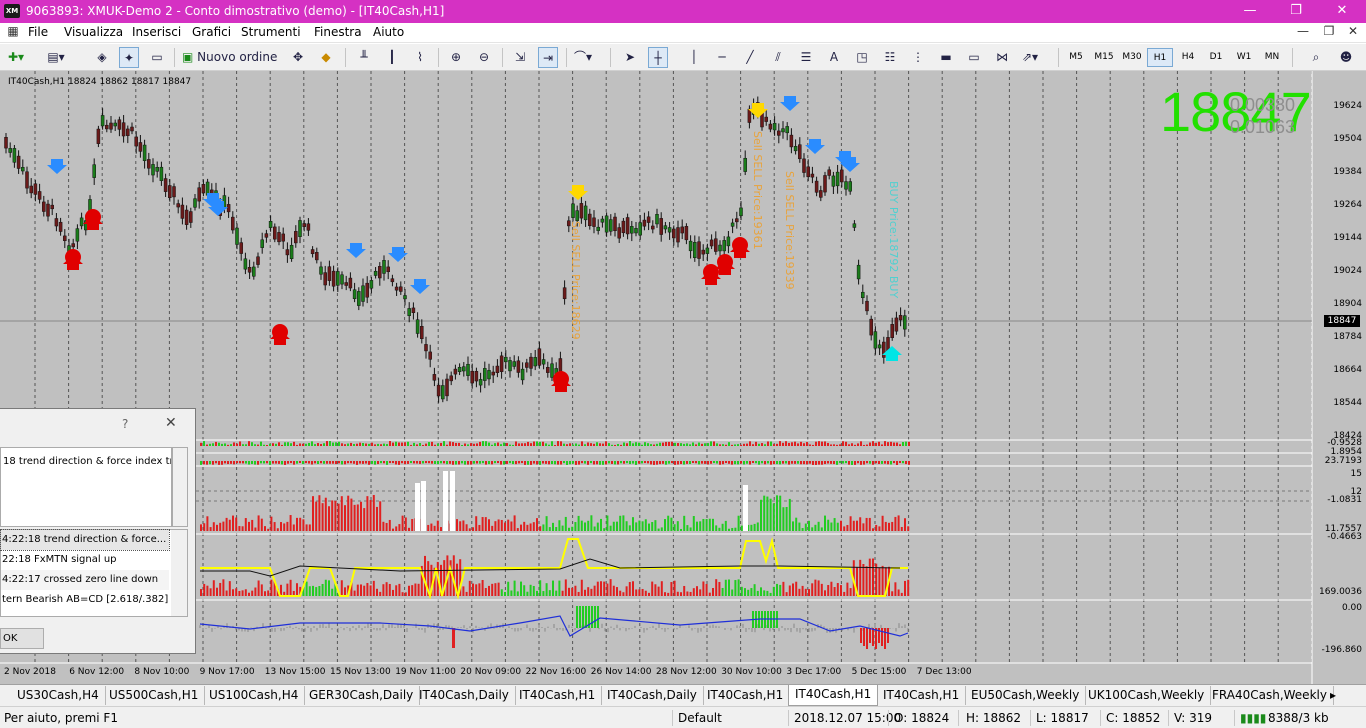 This screenshot has height=728, width=1366. Describe the element at coordinates (1026, 695) in the screenshot. I see `tab-eu50cash-weekly: EU50Cash,Weekly` at that location.